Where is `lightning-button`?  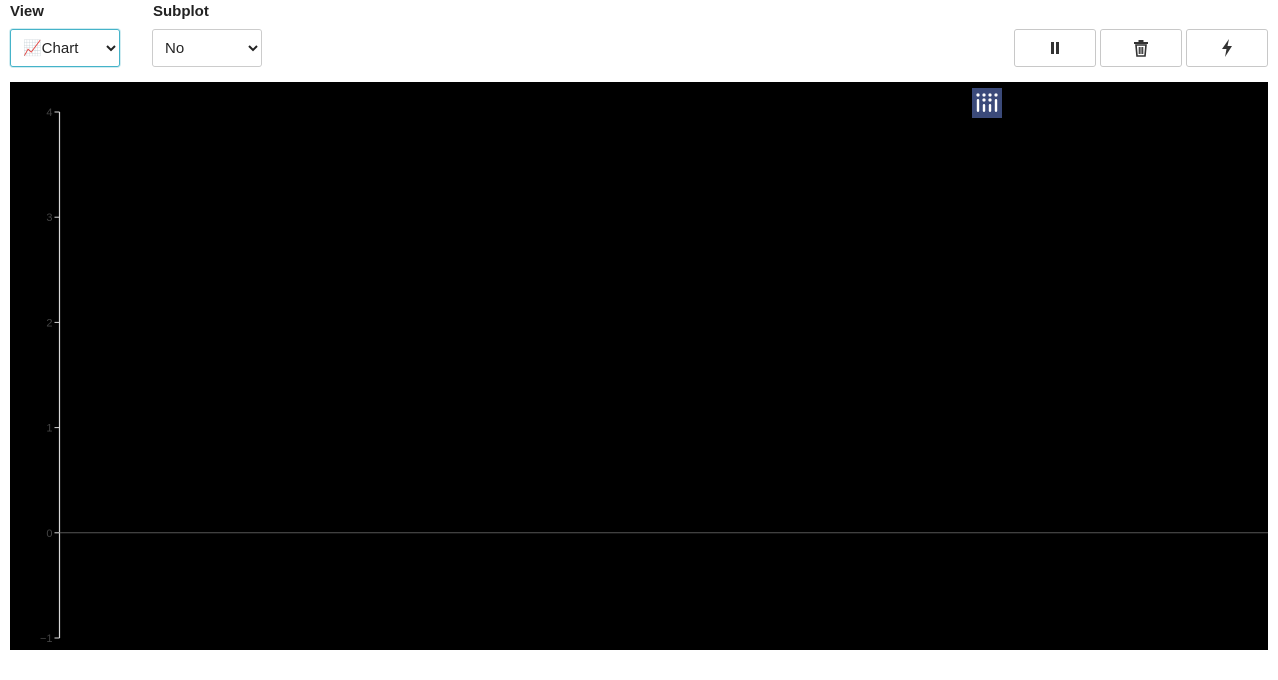 lightning-button is located at coordinates (1227, 48).